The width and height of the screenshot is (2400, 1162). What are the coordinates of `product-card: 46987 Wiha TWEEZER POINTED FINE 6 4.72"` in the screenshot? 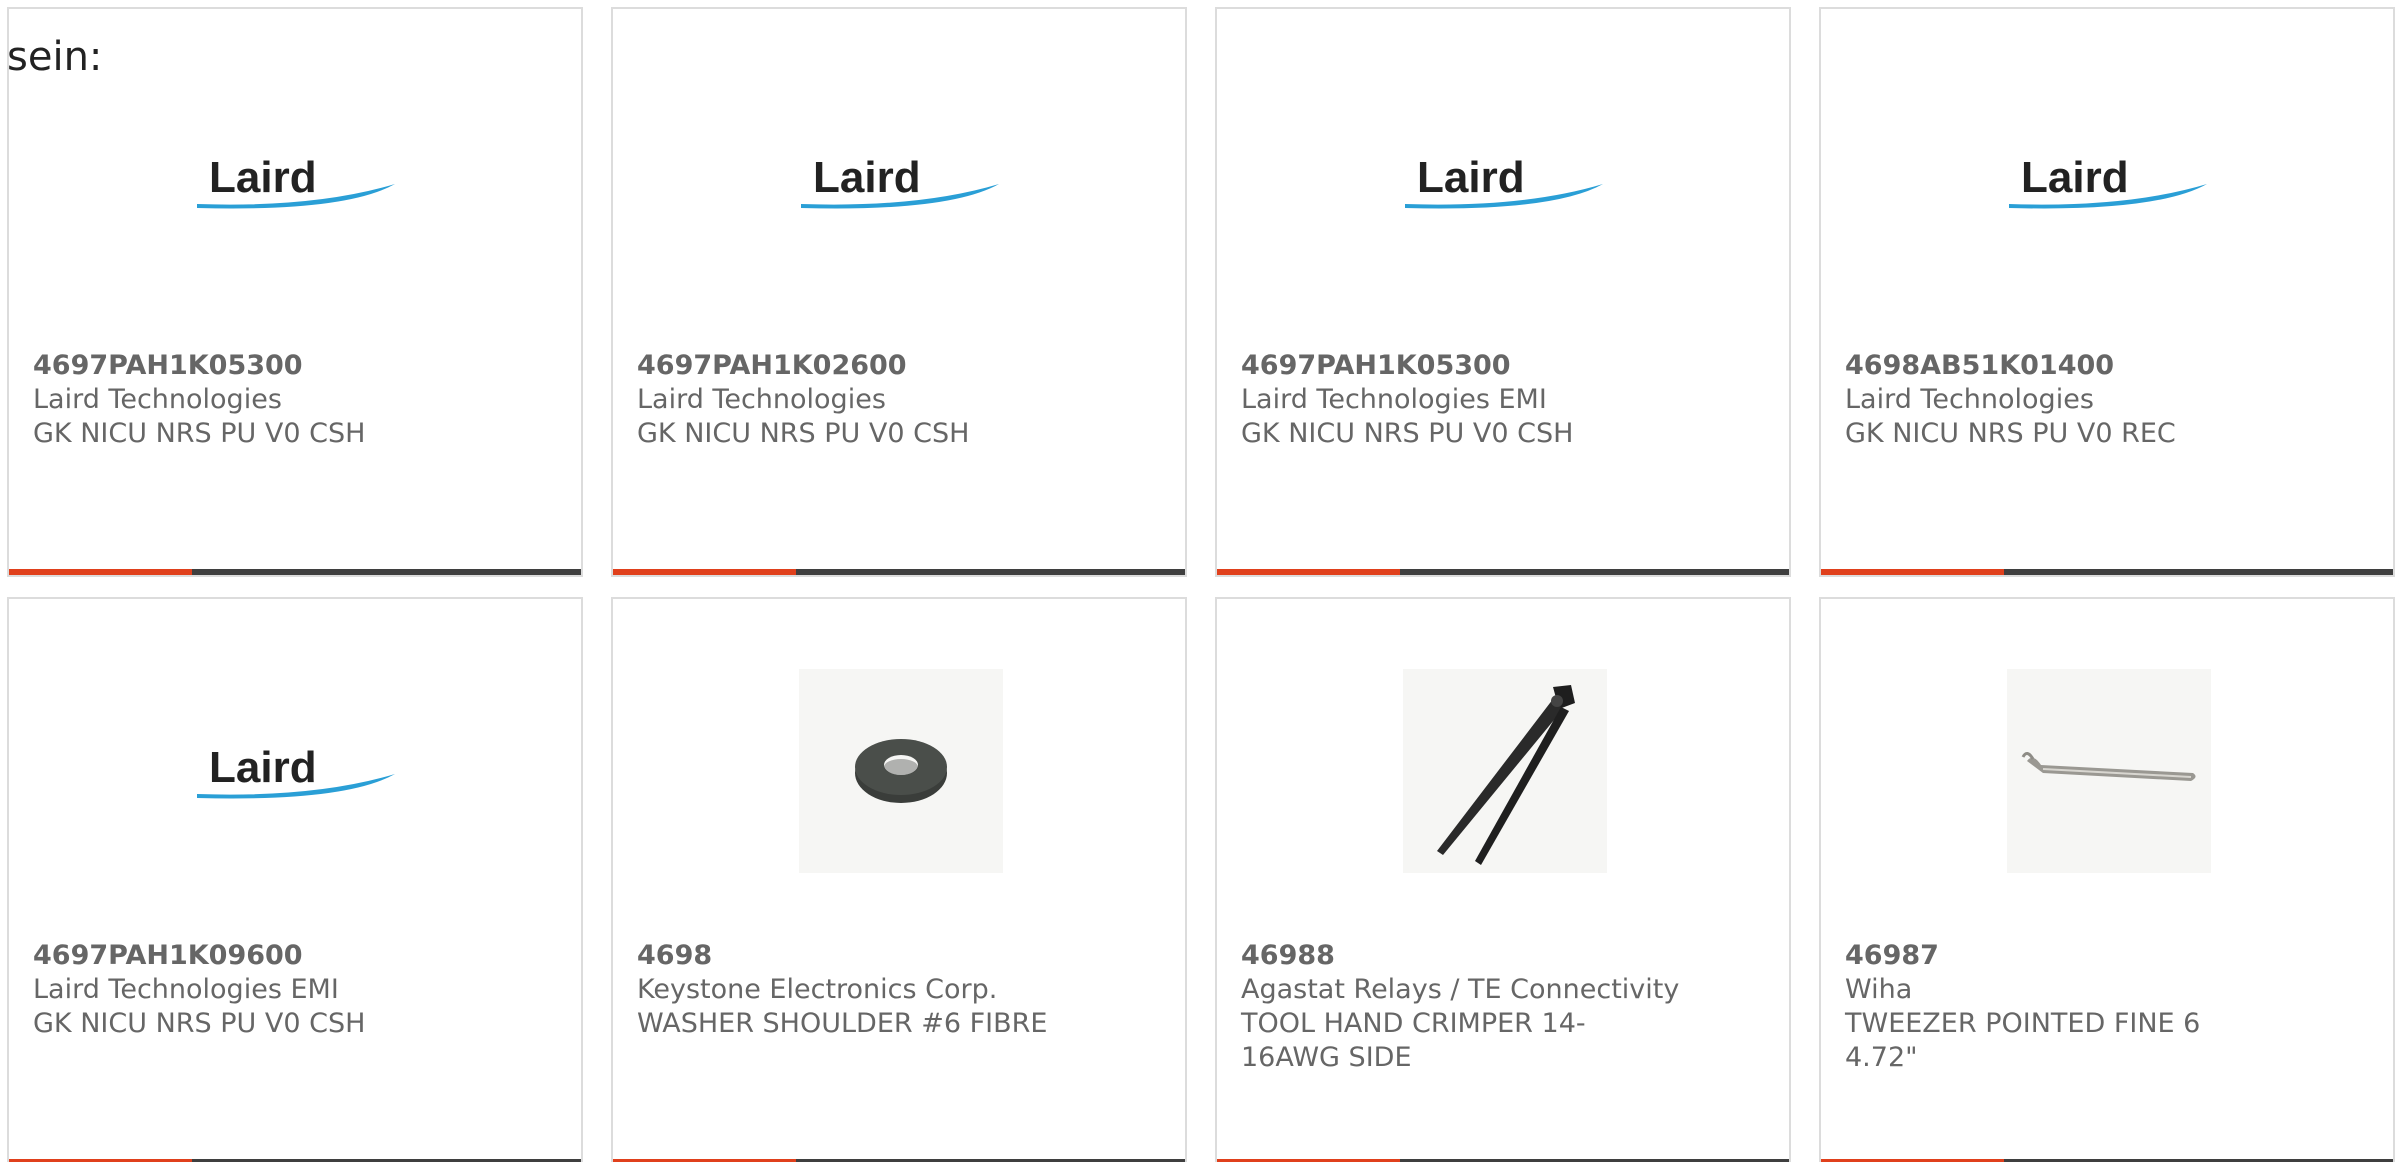 It's located at (2107, 879).